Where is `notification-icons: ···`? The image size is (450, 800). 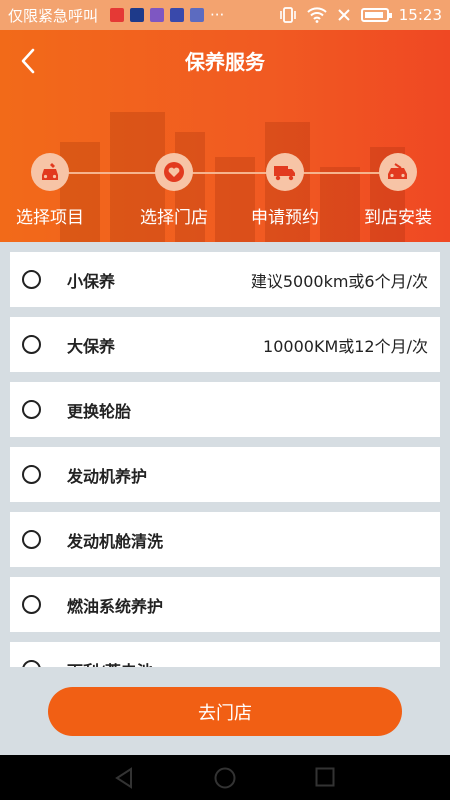 notification-icons: ··· is located at coordinates (167, 15).